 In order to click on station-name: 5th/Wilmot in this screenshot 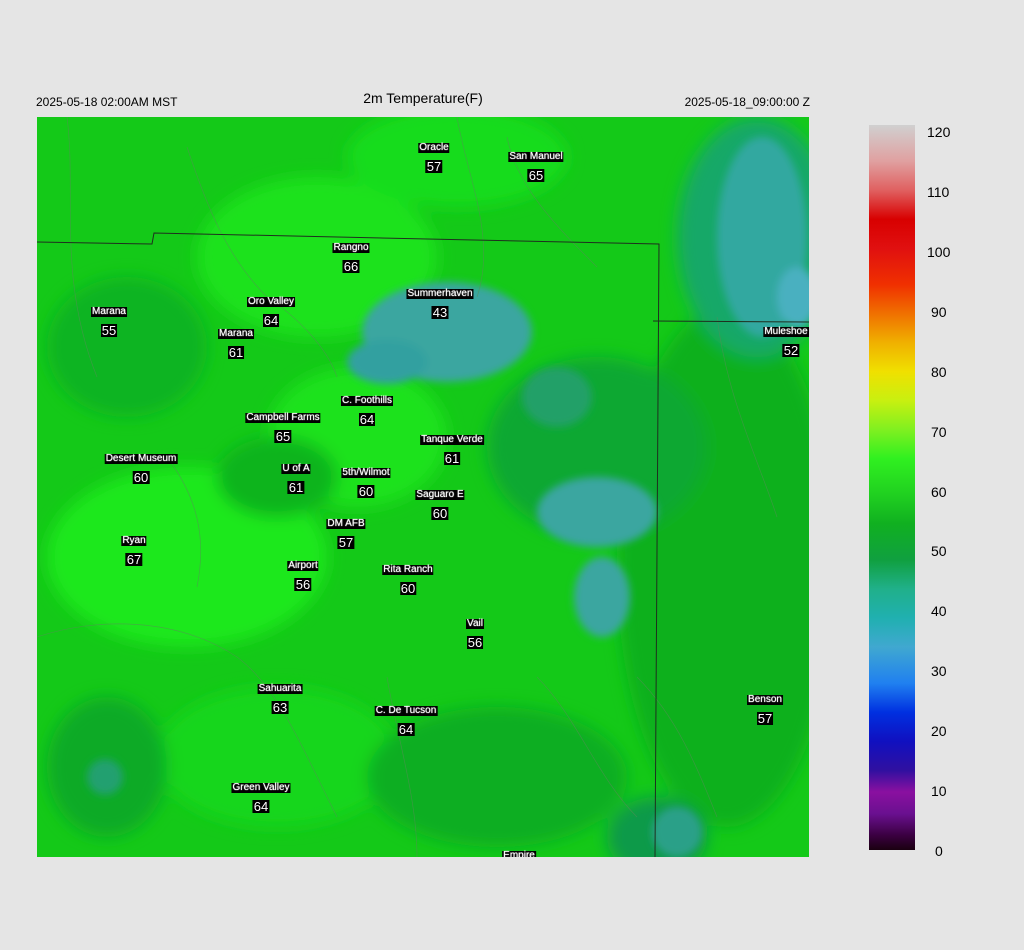, I will do `click(366, 472)`.